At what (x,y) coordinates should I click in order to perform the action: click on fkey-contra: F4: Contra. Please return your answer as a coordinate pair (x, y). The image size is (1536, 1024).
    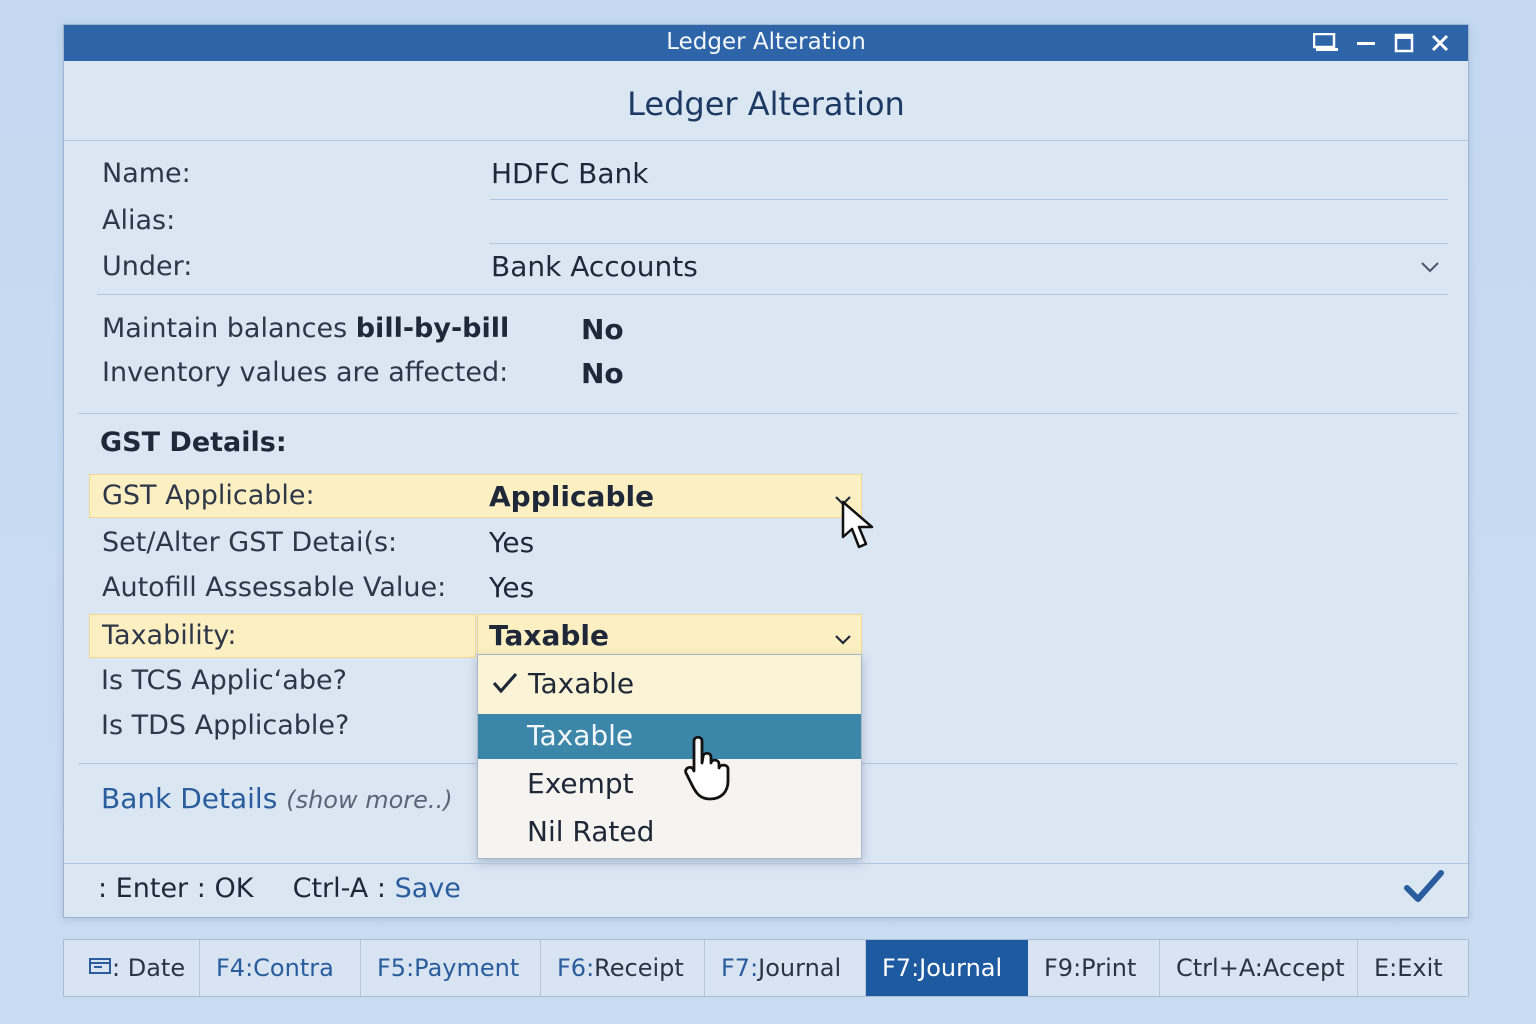
    Looking at the image, I should click on (280, 968).